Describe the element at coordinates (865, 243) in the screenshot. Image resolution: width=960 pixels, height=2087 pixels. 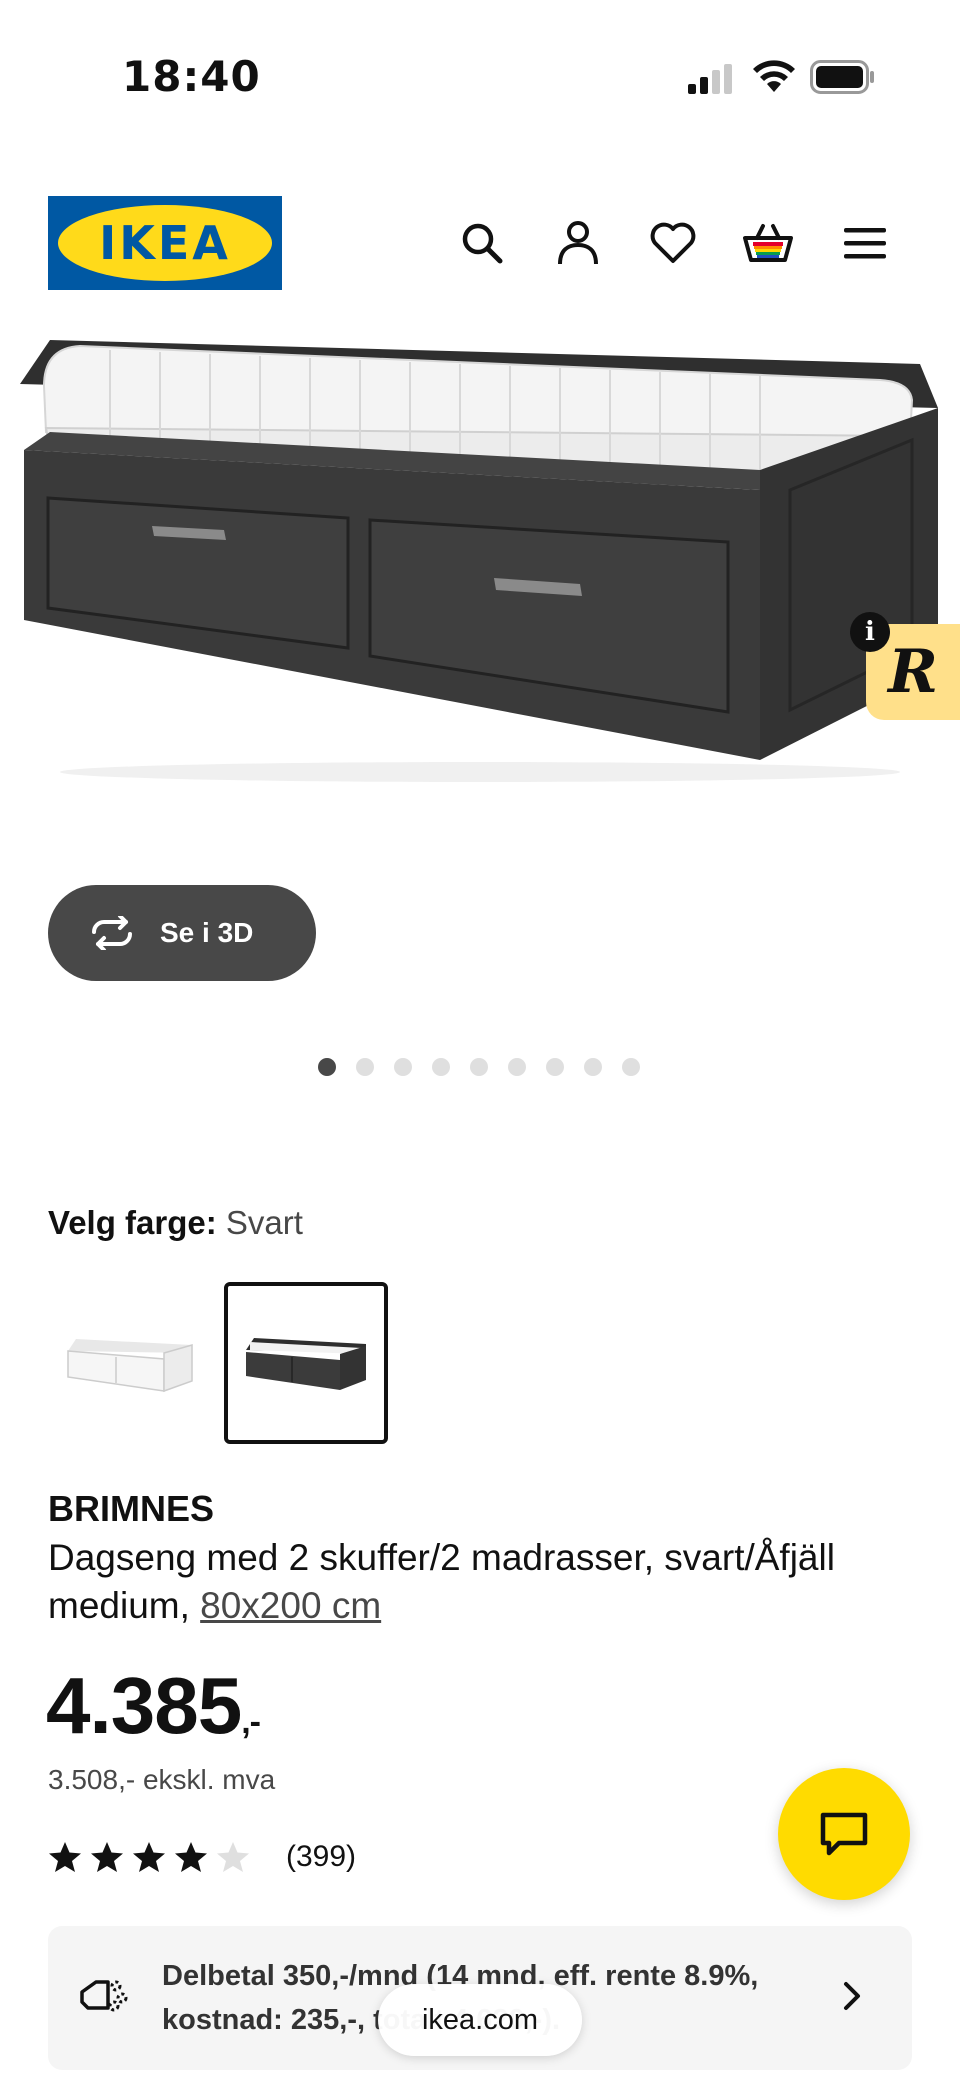
I see `menu-icon` at that location.